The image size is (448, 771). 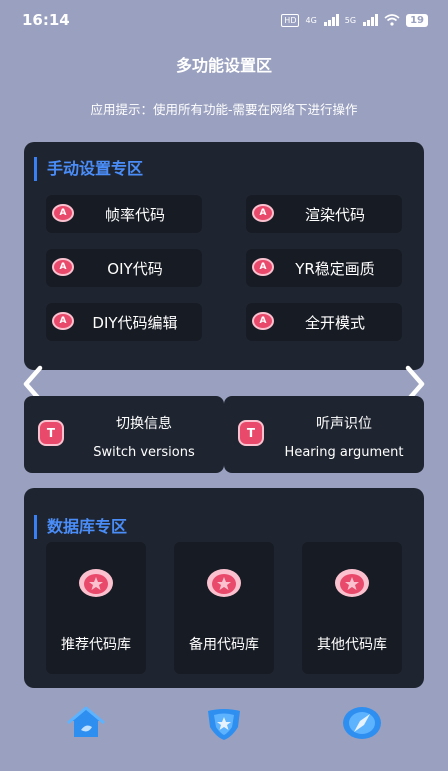 What do you see at coordinates (324, 322) in the screenshot?
I see `full-mode-button: A 全开模式` at bounding box center [324, 322].